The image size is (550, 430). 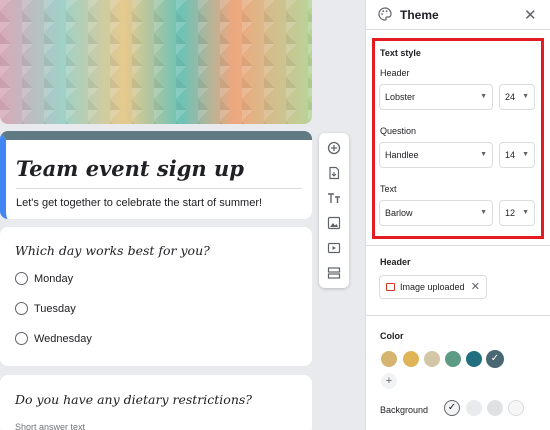 I want to click on remove-icon: ✕, so click(x=475, y=287).